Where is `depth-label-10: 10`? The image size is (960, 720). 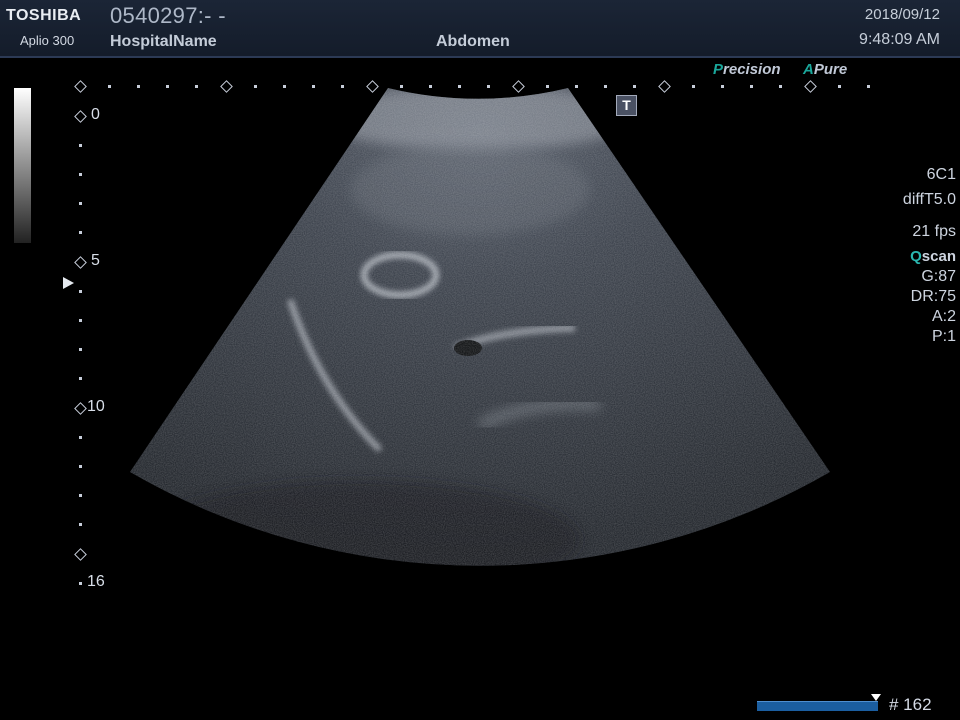
depth-label-10: 10 is located at coordinates (96, 406).